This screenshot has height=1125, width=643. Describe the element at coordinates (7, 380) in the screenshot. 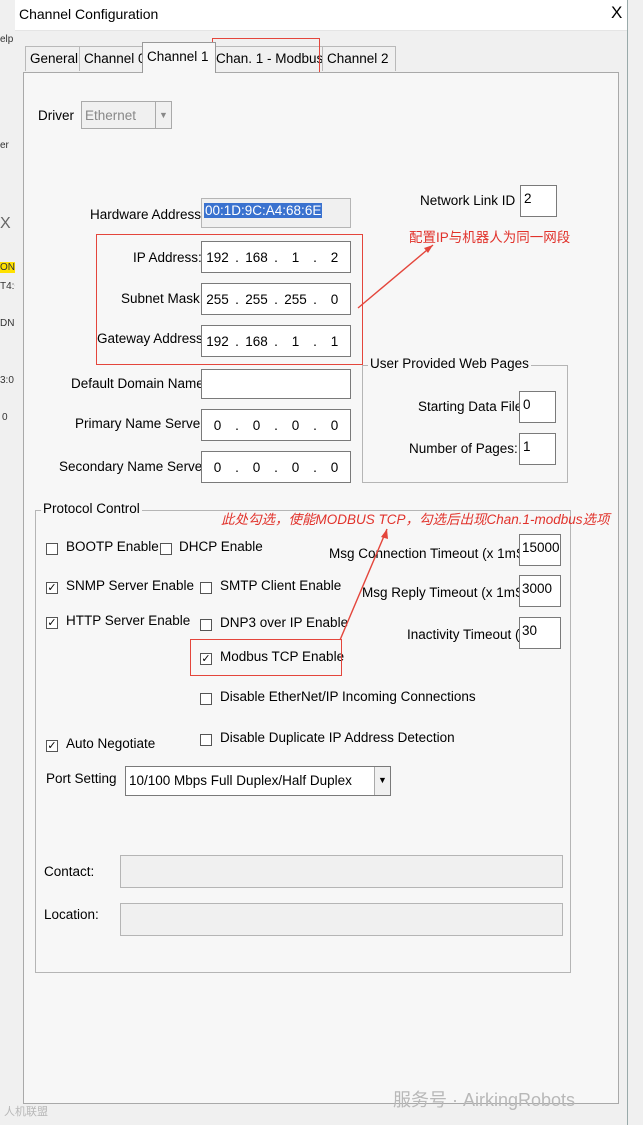

I see `bg-text: 3:0` at that location.